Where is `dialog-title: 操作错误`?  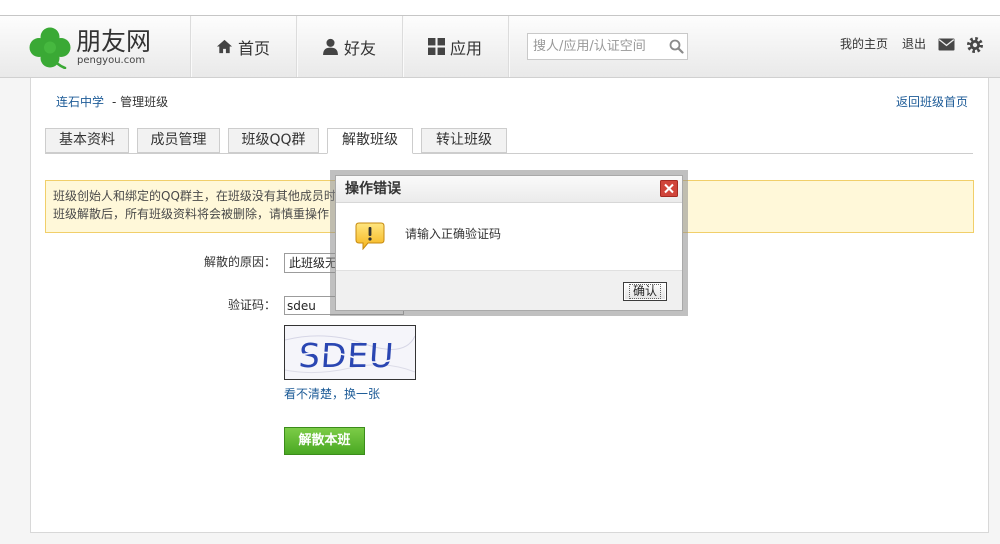 dialog-title: 操作错误 is located at coordinates (373, 189).